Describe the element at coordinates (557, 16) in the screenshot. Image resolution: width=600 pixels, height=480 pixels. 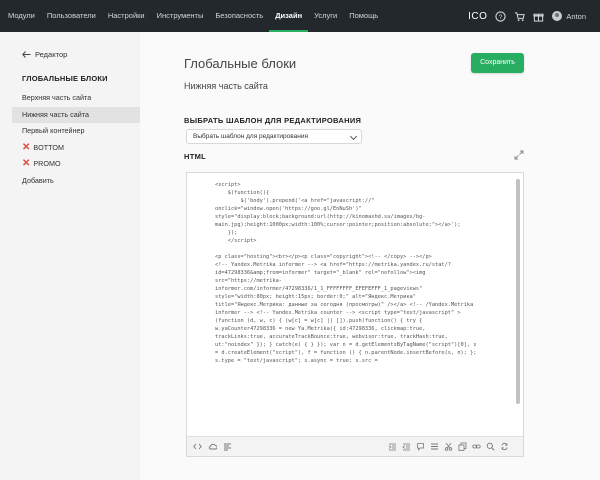
I see `avatar` at that location.